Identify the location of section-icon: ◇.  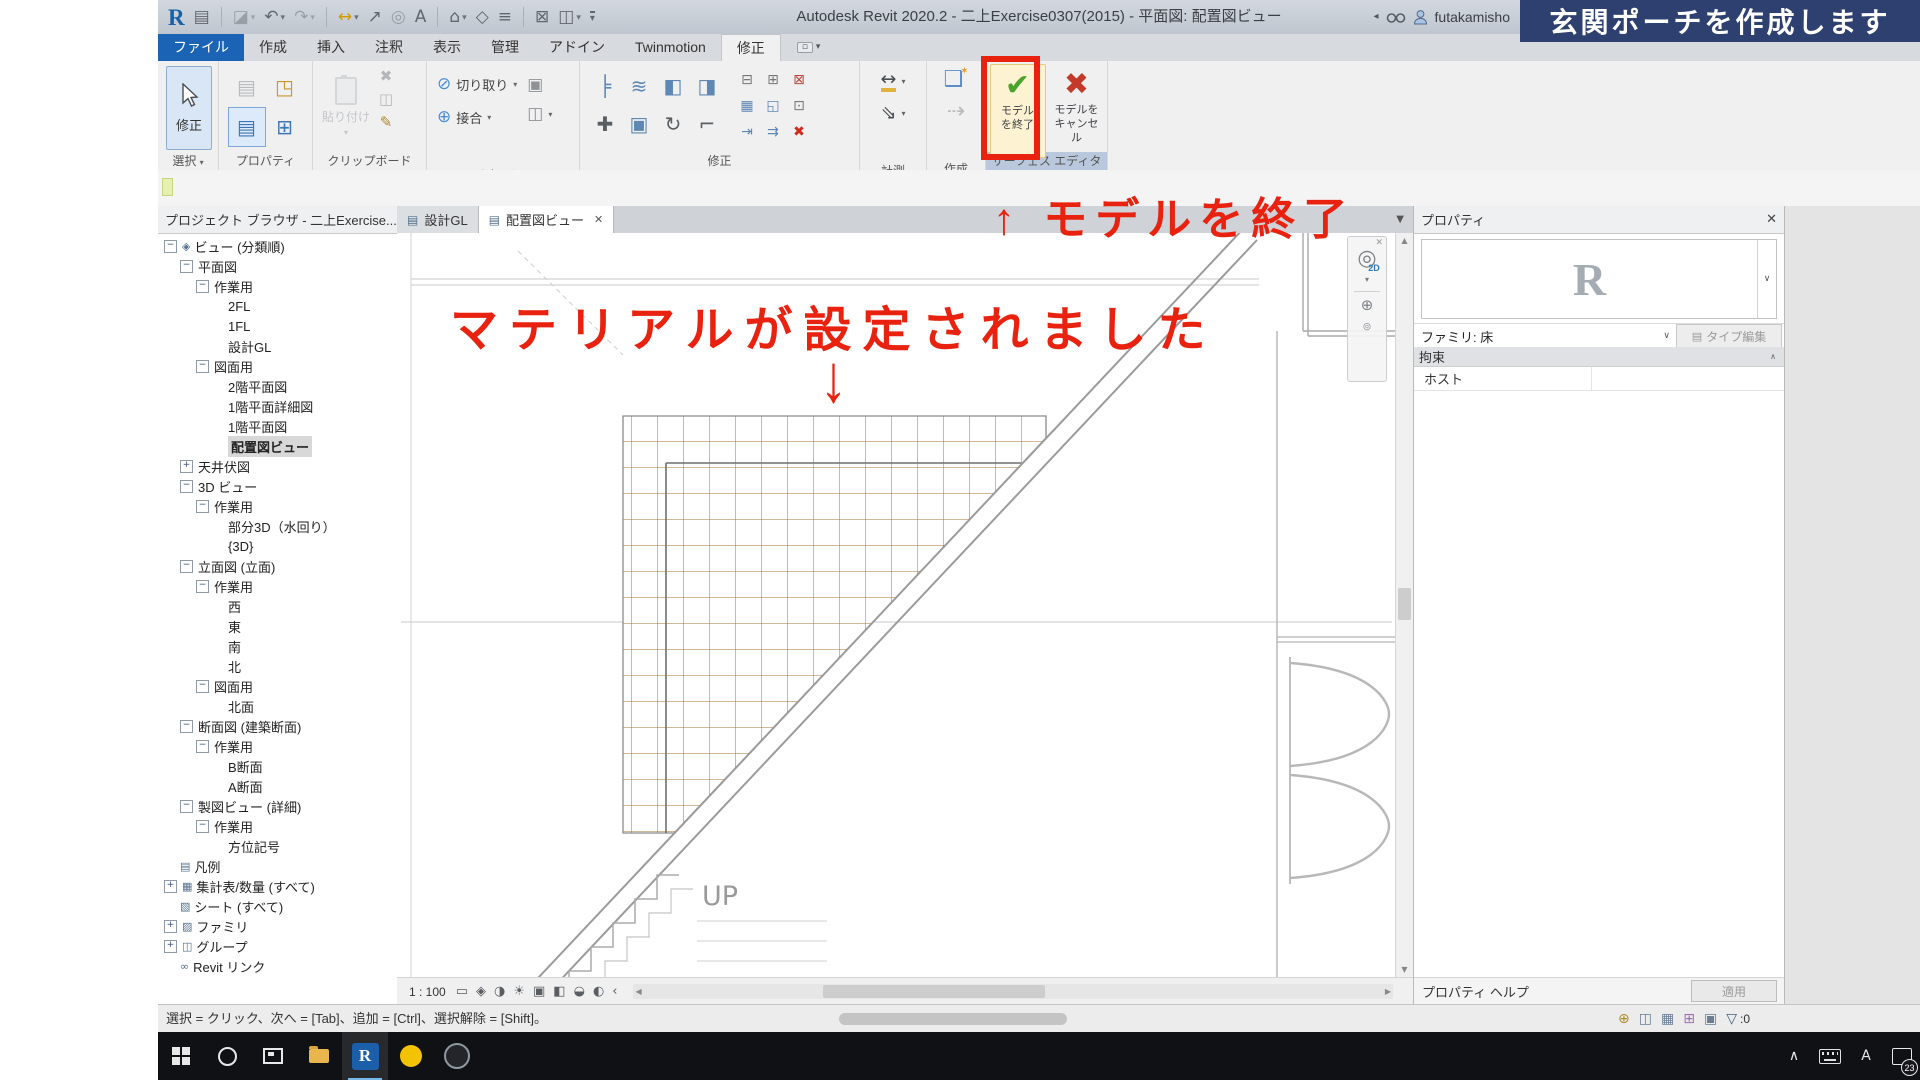
(482, 17).